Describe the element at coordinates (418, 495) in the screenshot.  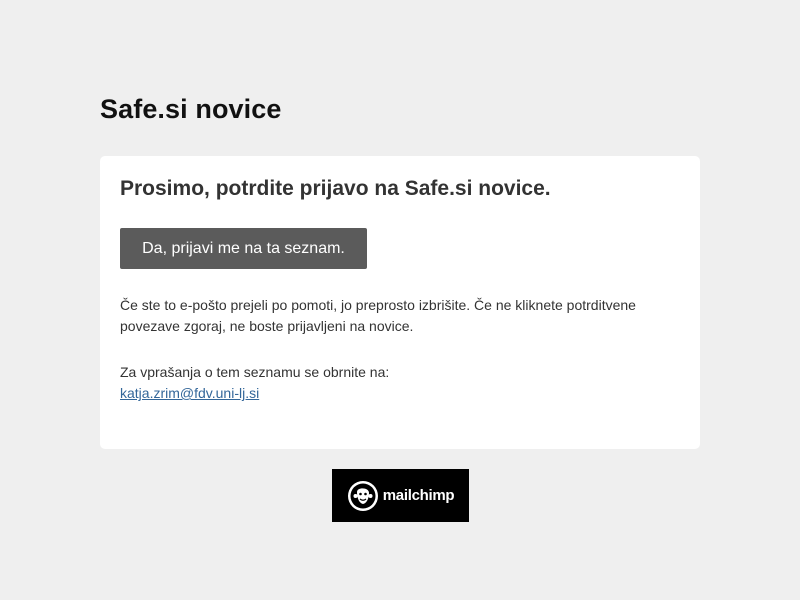
I see `mailchimp-wordmark: mailchimp` at that location.